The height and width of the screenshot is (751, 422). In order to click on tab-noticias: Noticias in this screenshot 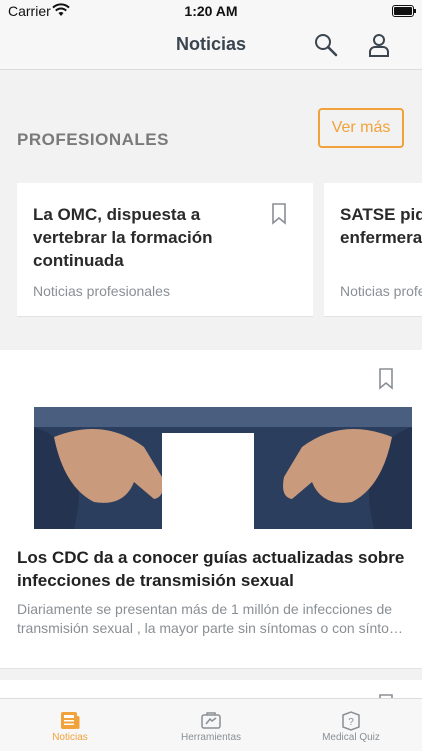, I will do `click(70, 725)`.